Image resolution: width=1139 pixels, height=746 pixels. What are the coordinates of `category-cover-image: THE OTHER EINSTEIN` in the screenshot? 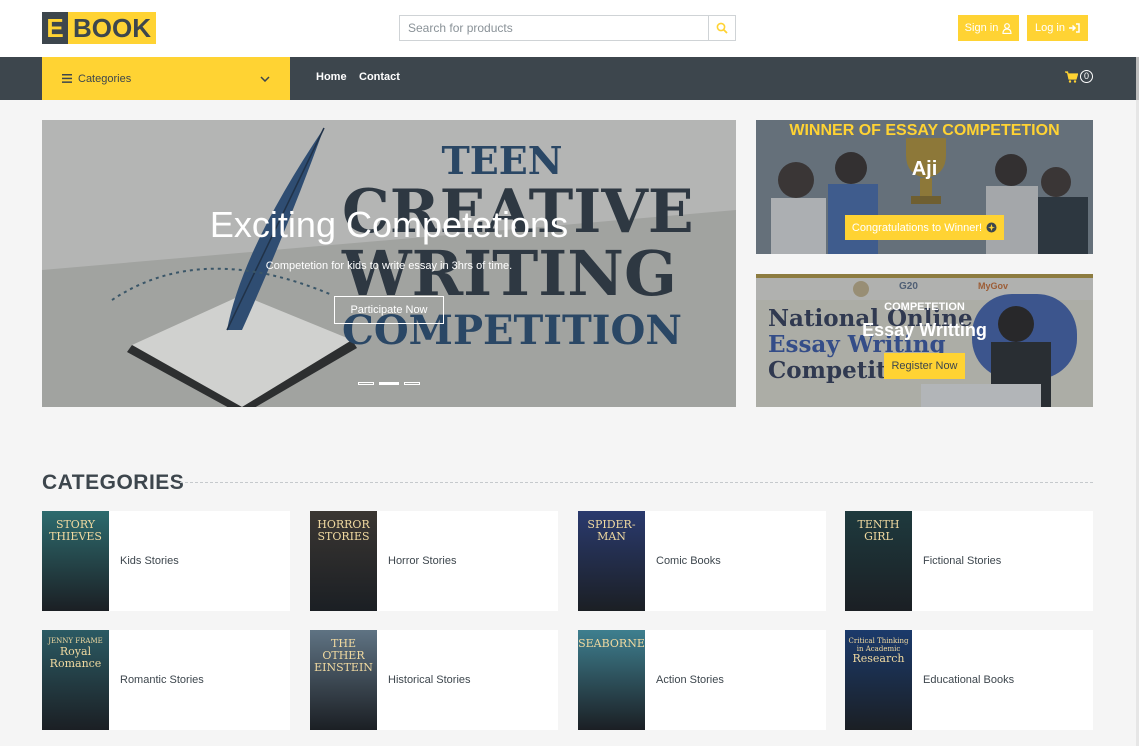 It's located at (343, 680).